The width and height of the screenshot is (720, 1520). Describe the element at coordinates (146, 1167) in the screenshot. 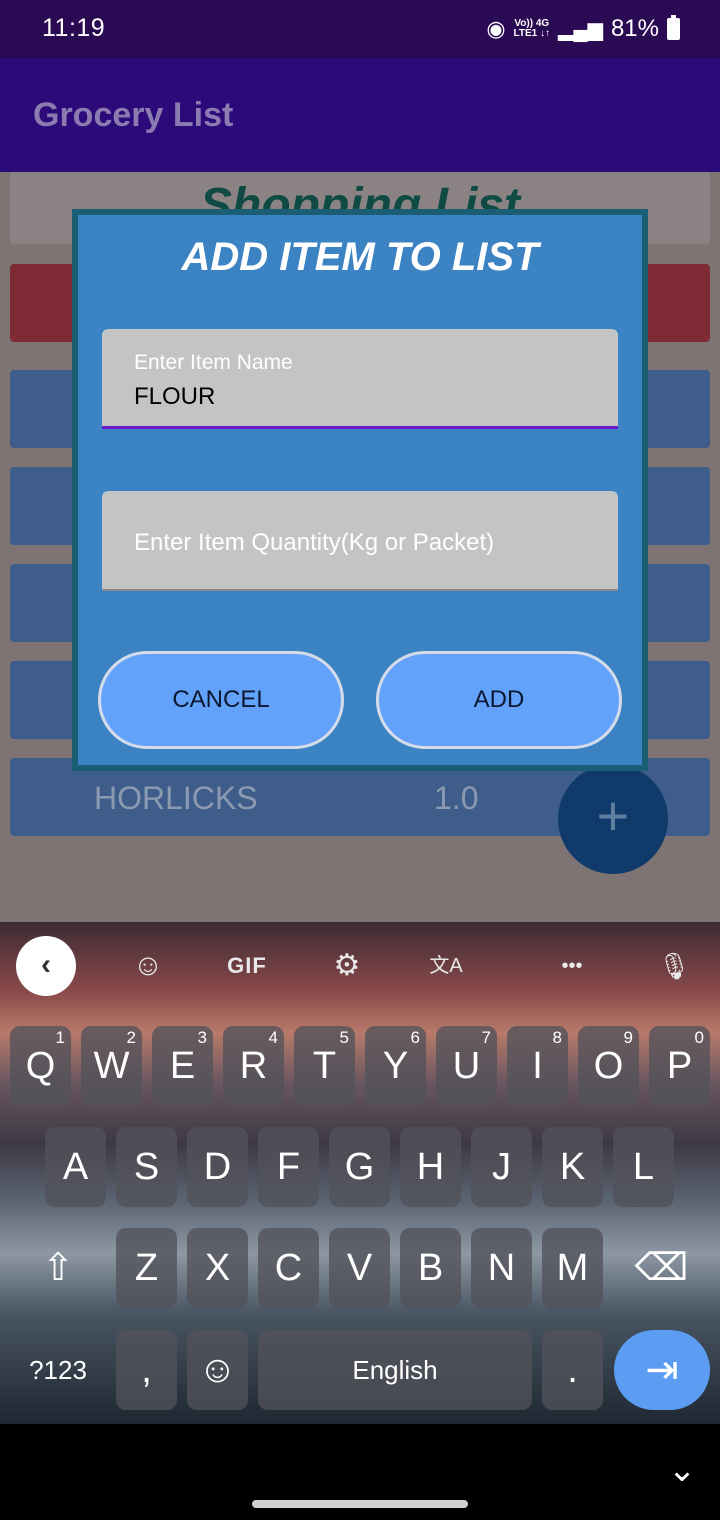

I see `key-s: S` at that location.